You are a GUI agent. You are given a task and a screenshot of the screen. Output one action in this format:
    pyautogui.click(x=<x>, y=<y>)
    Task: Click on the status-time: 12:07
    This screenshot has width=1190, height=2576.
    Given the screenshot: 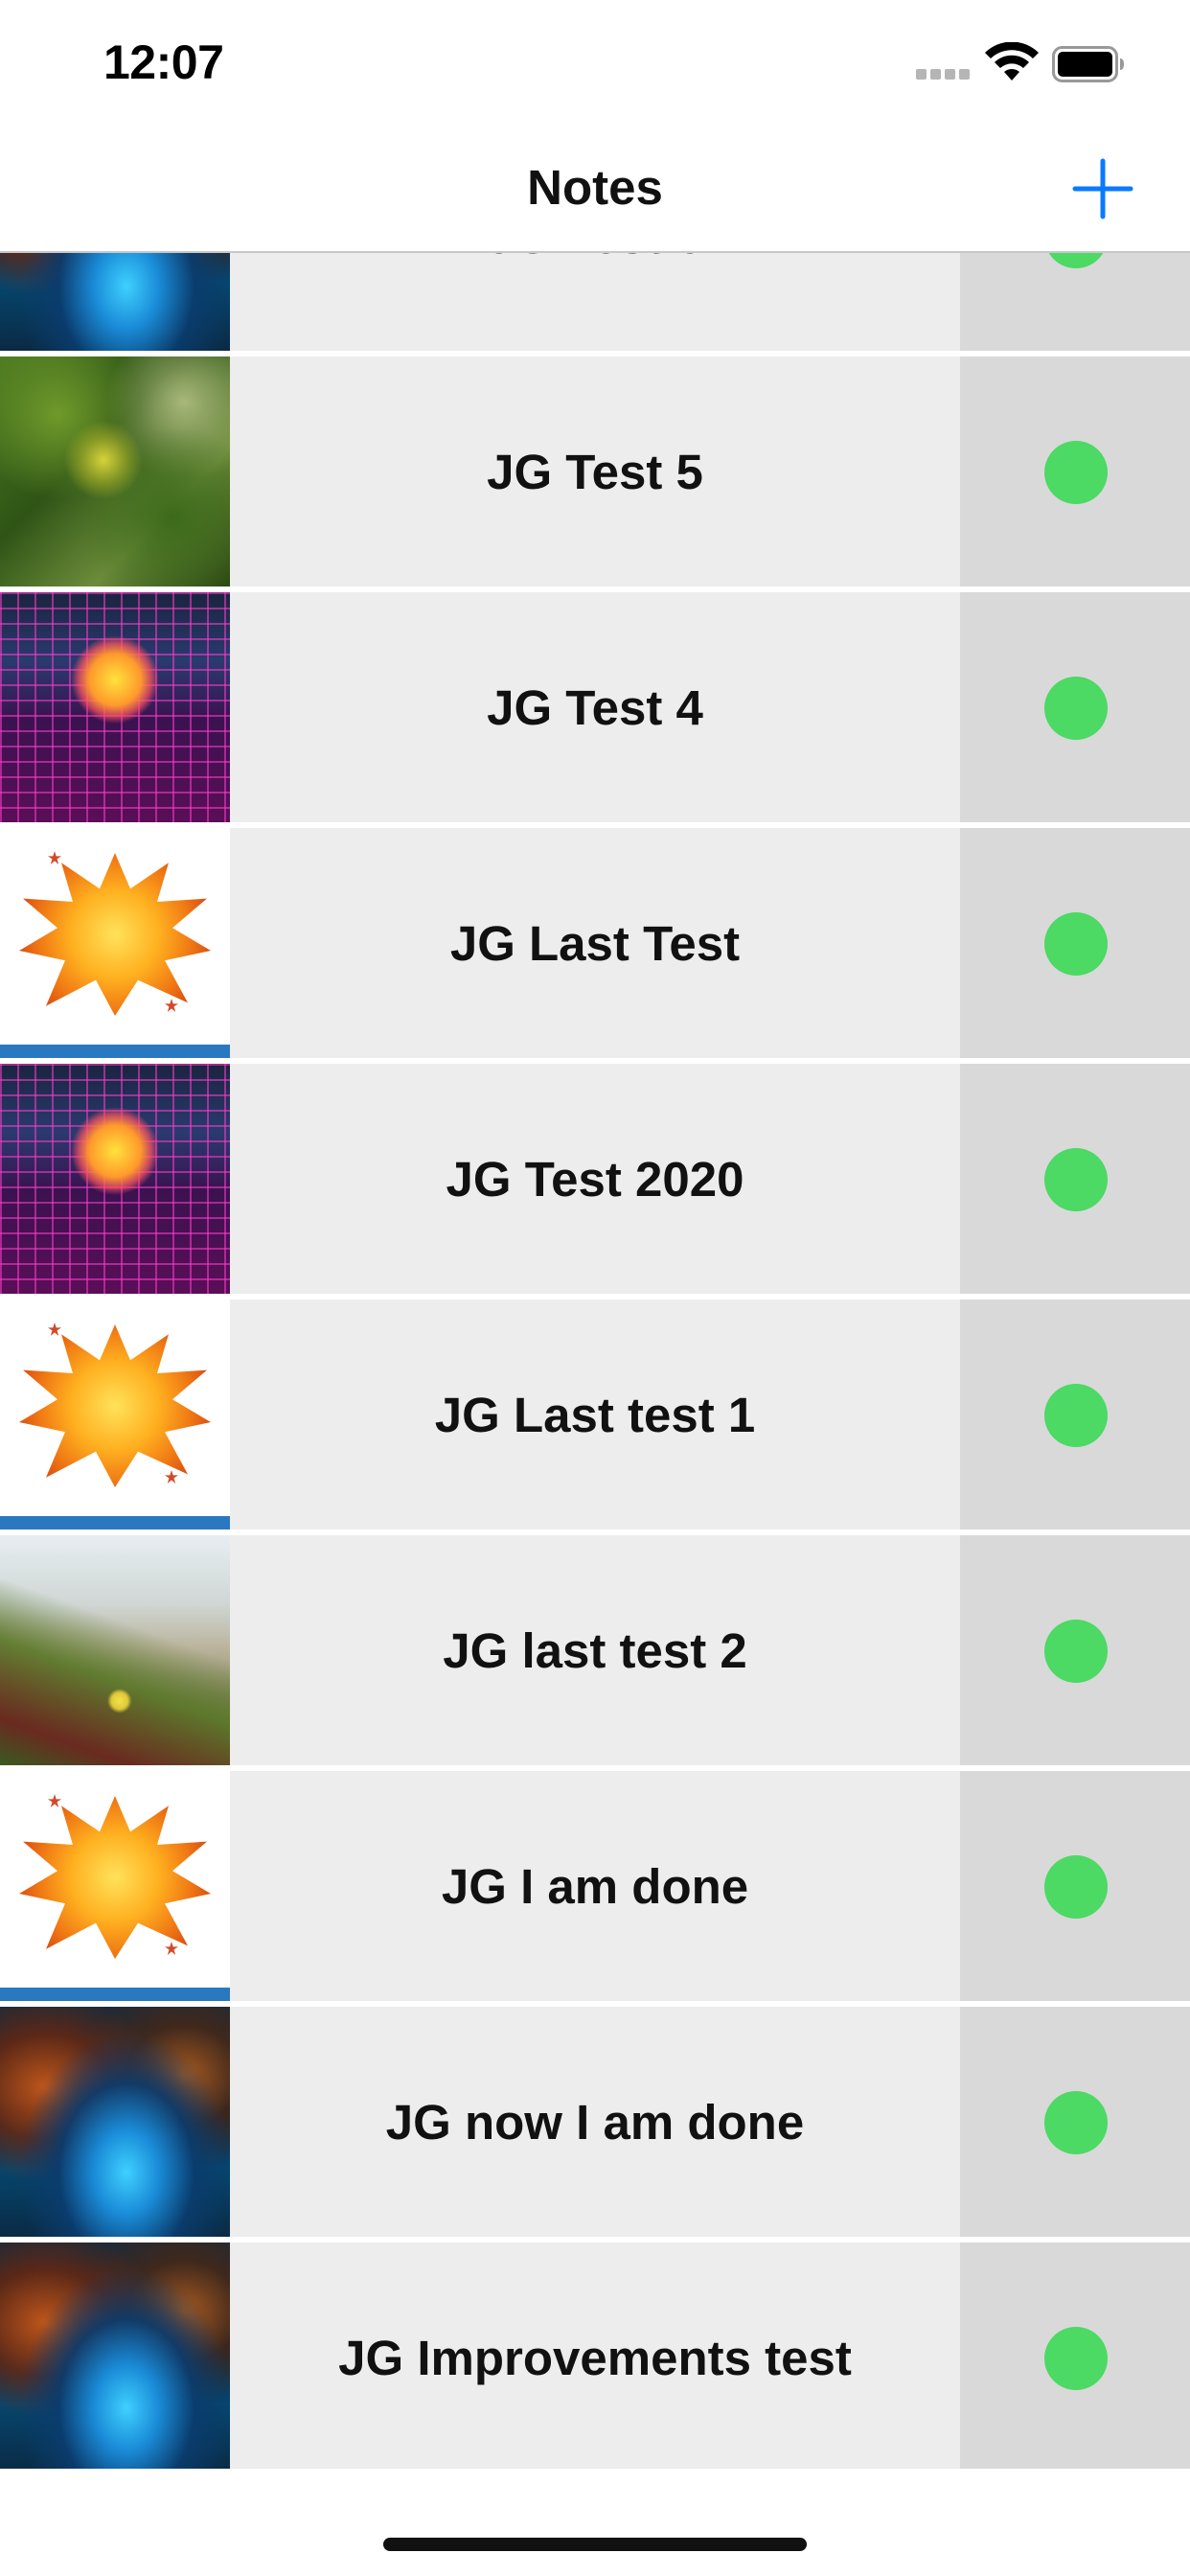 What is the action you would take?
    pyautogui.click(x=163, y=62)
    